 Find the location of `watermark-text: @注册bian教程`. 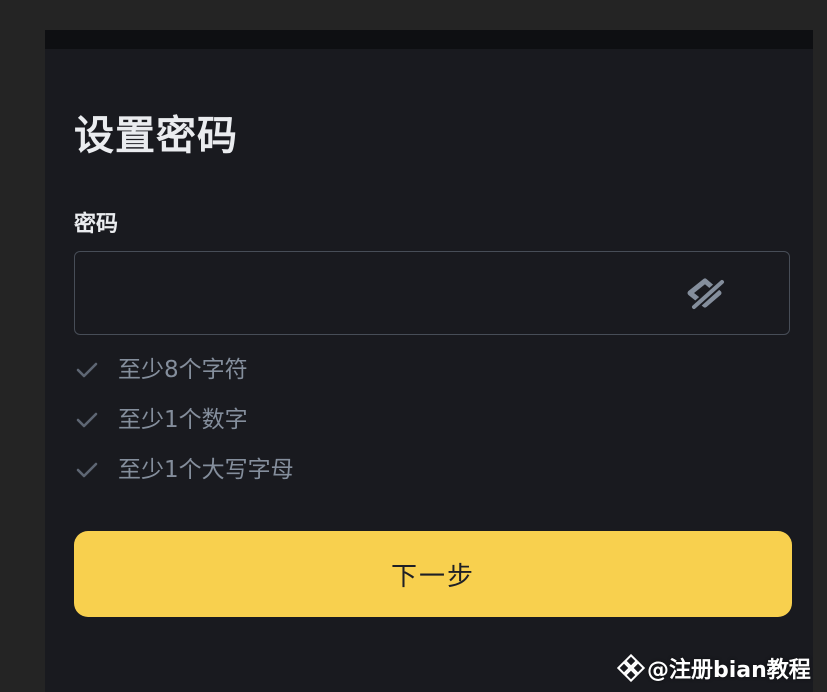

watermark-text: @注册bian教程 is located at coordinates (729, 670).